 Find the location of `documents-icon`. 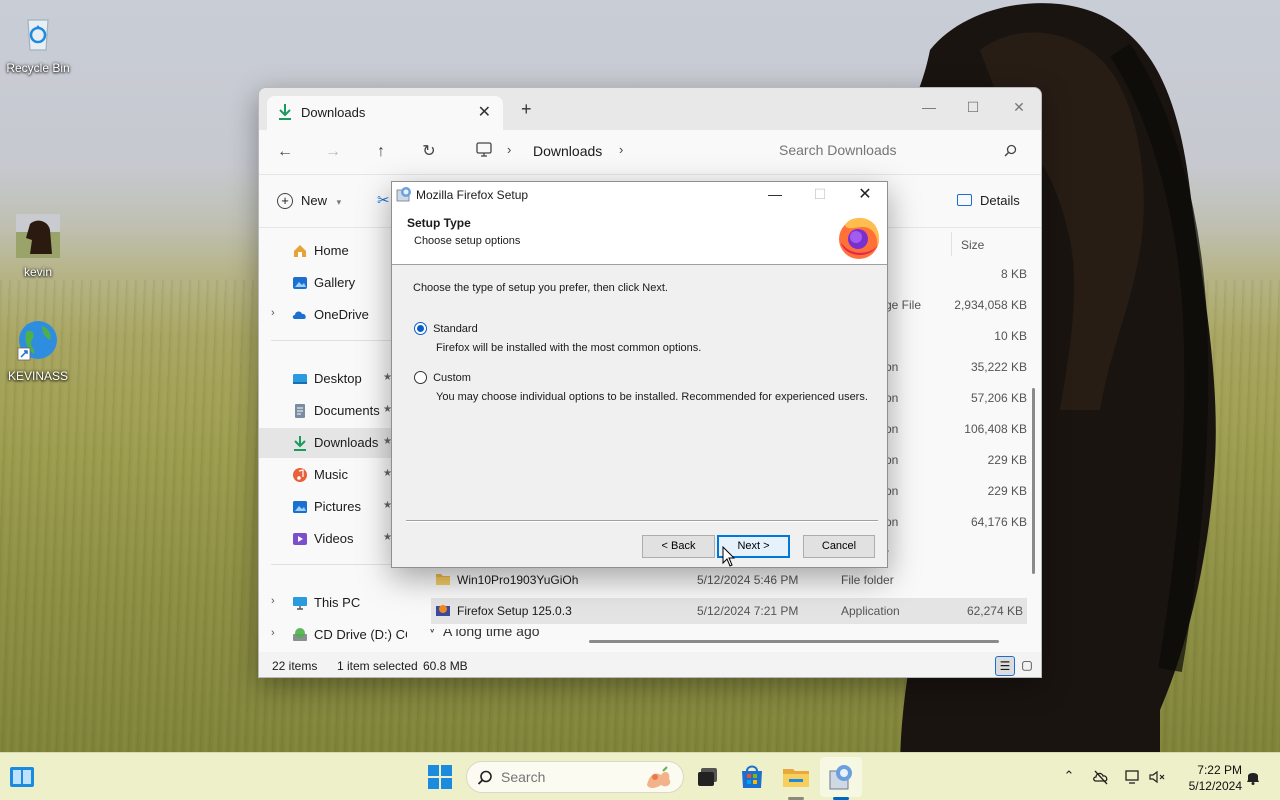

documents-icon is located at coordinates (300, 411).